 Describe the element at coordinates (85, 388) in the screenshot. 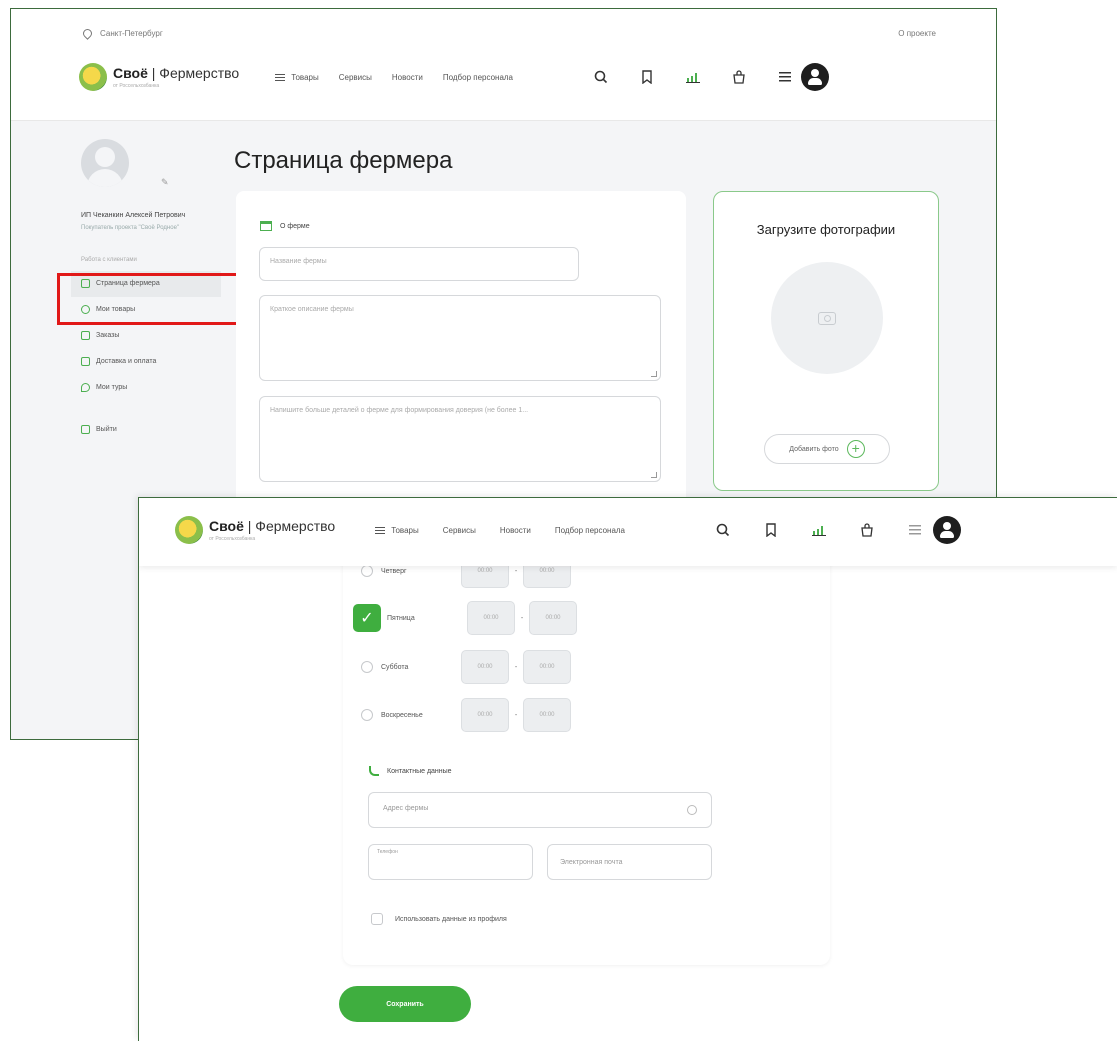

I see `tours-icon` at that location.